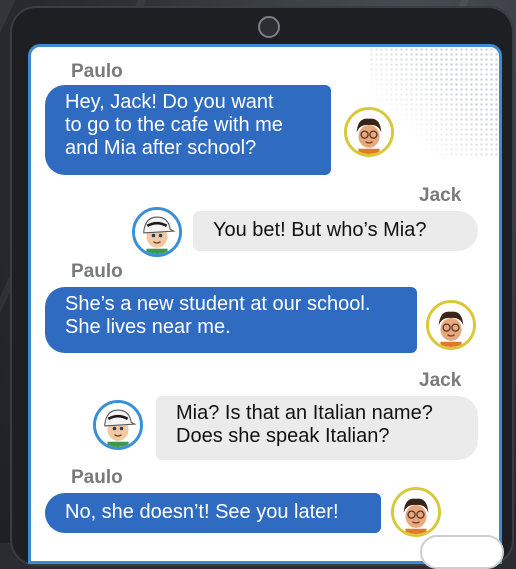 Image resolution: width=516 pixels, height=569 pixels. I want to click on message-bubble-paulo: No, she doesn’t! See you later!, so click(213, 513).